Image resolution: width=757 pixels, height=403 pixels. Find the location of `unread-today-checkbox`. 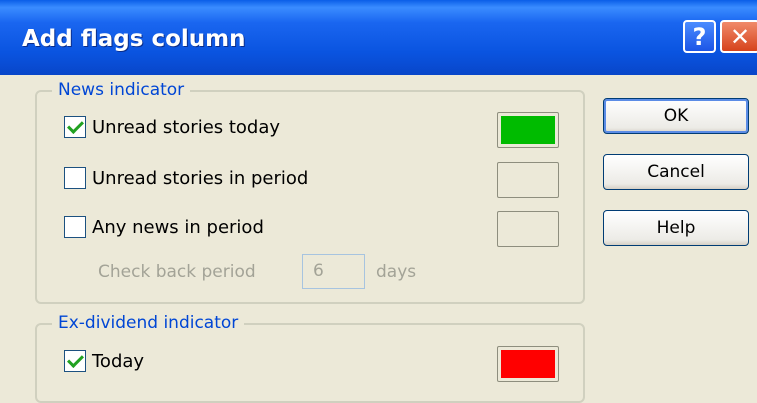

unread-today-checkbox is located at coordinates (75, 127).